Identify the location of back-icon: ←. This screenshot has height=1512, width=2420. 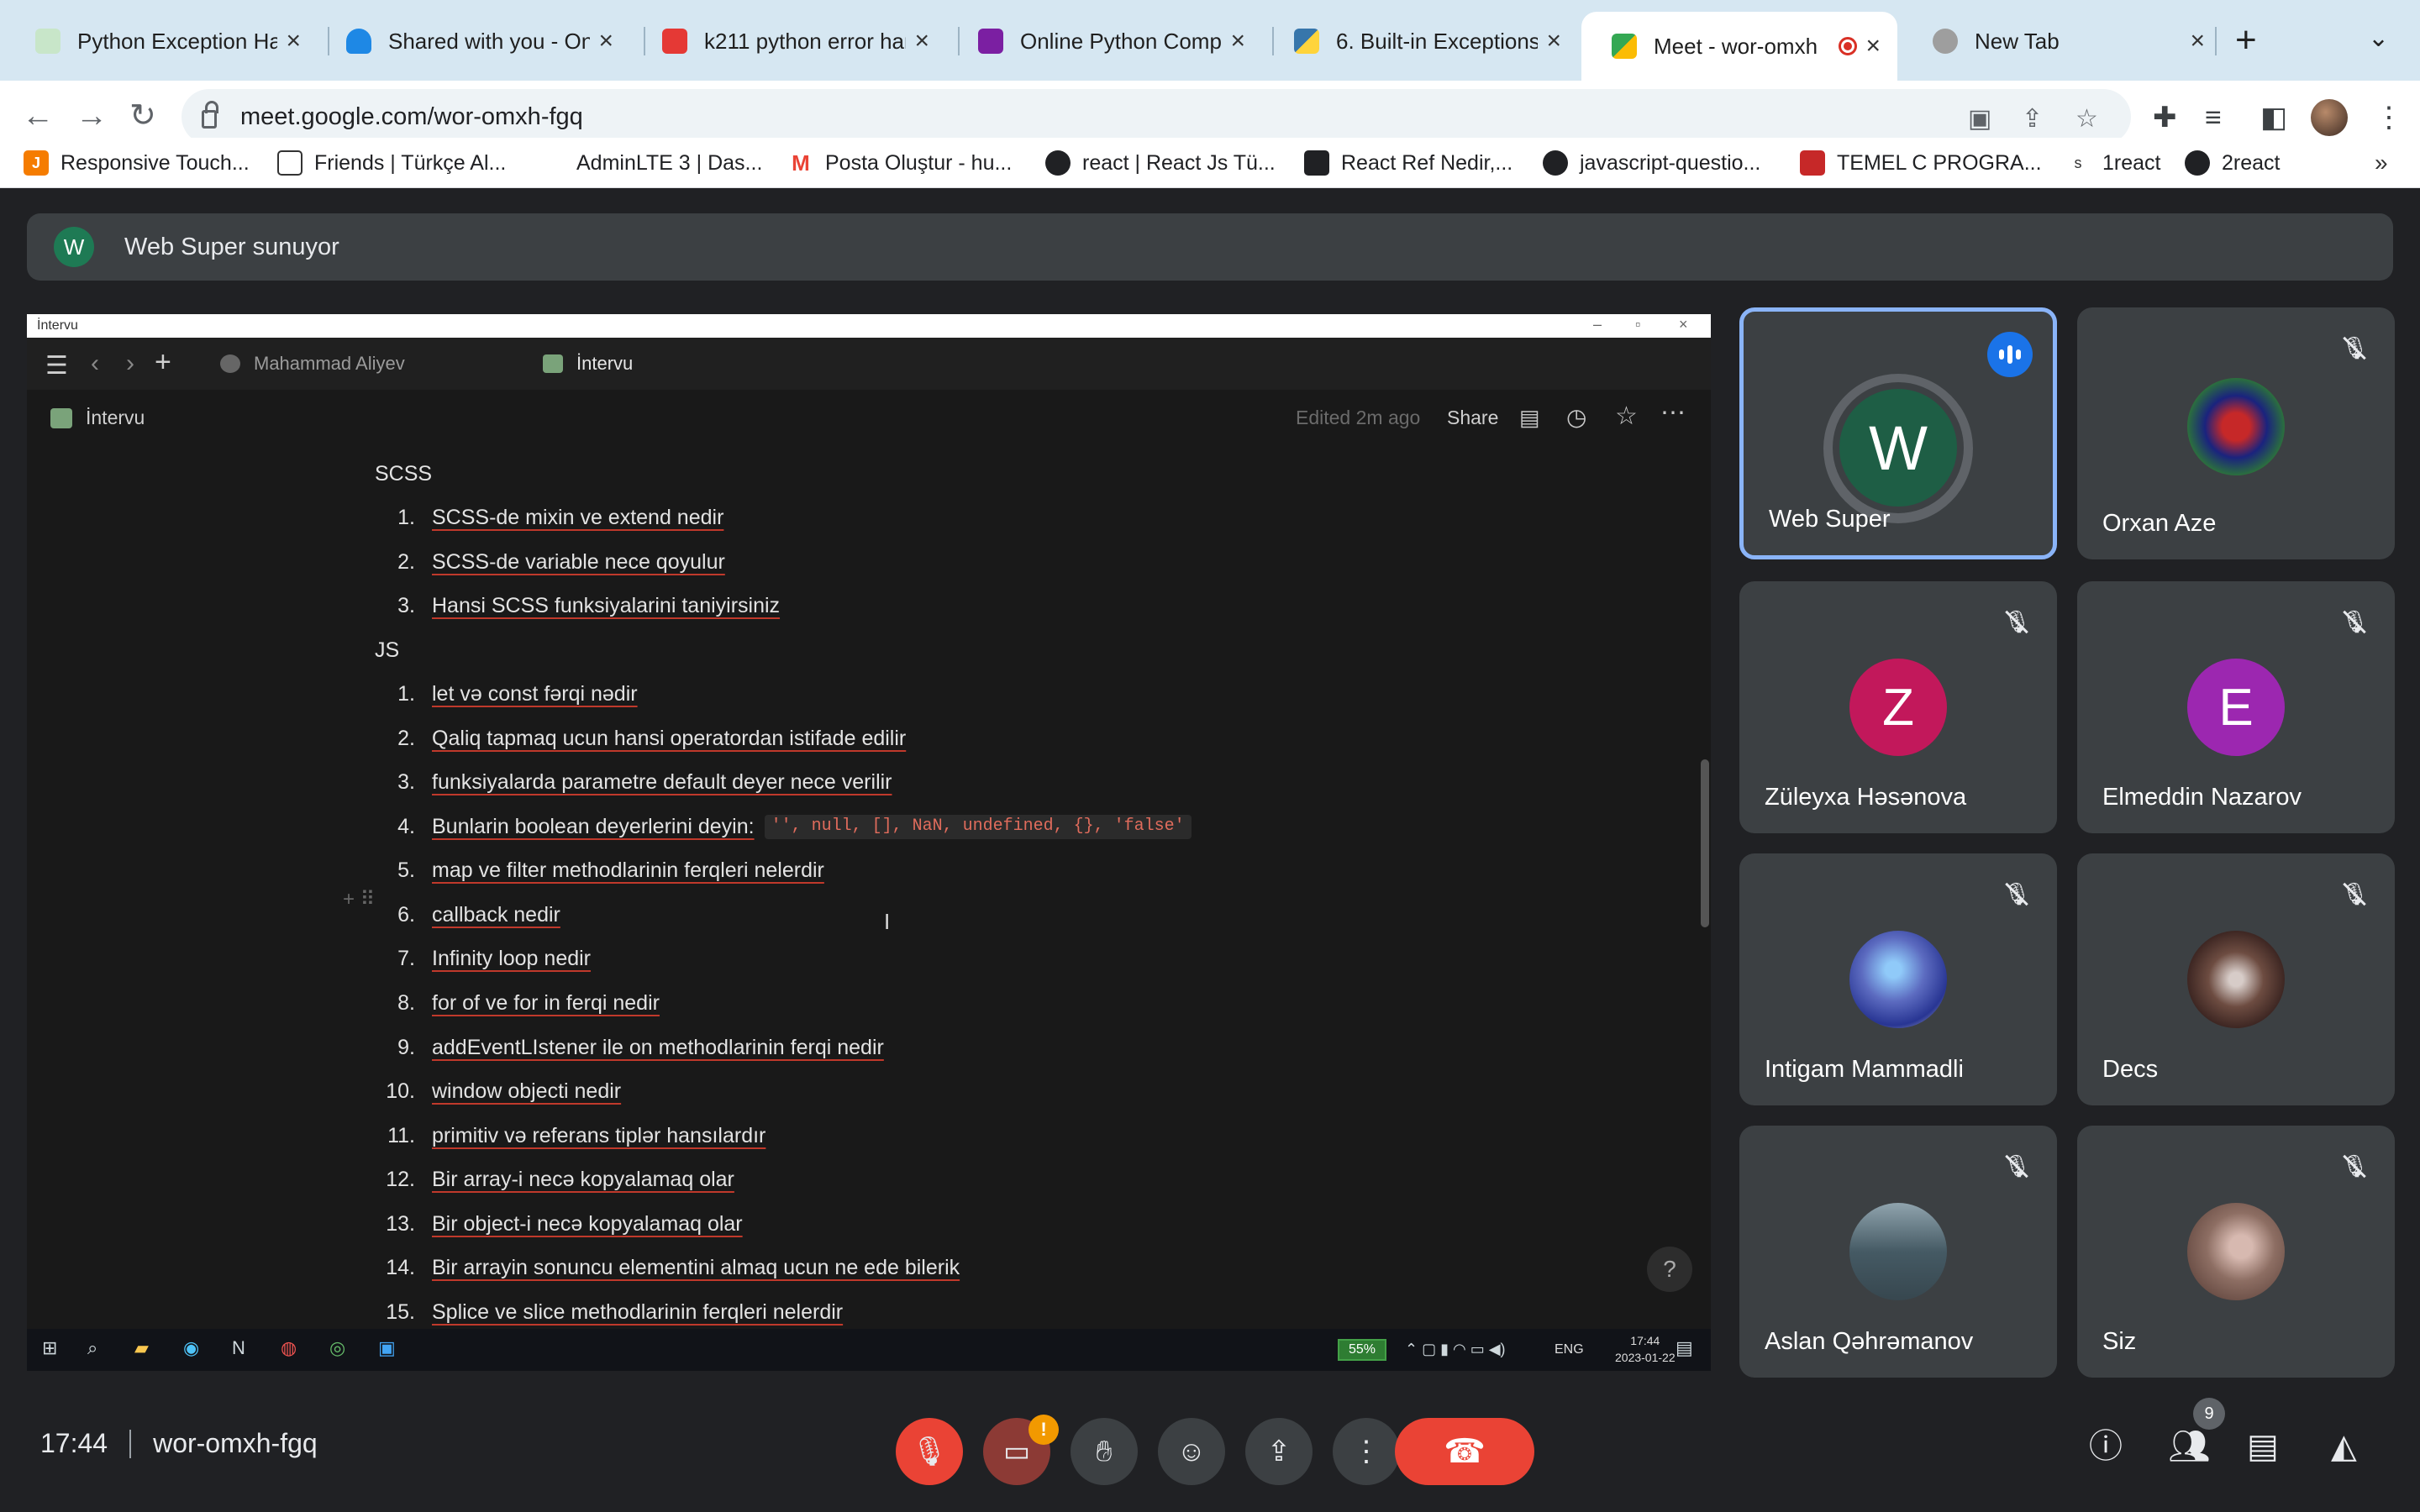
(38, 116).